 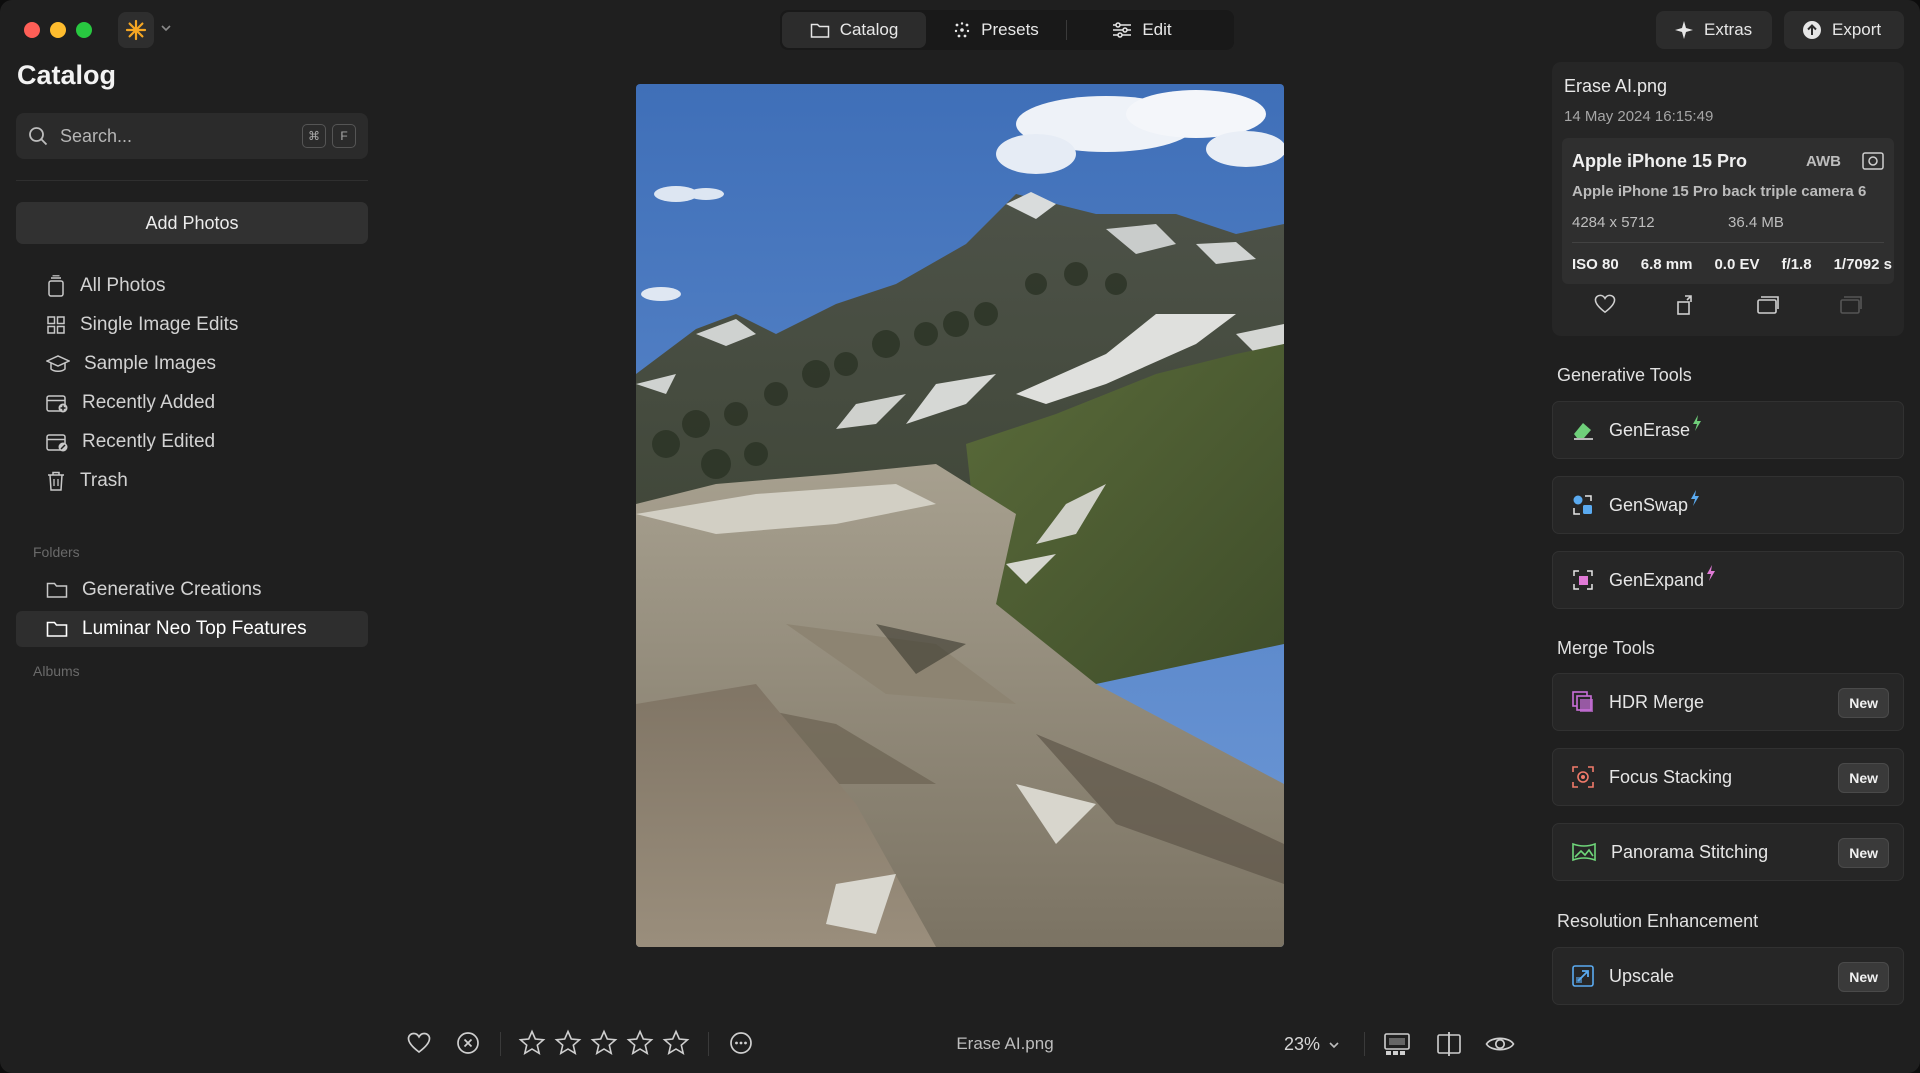 What do you see at coordinates (1844, 30) in the screenshot?
I see `export-button: Export` at bounding box center [1844, 30].